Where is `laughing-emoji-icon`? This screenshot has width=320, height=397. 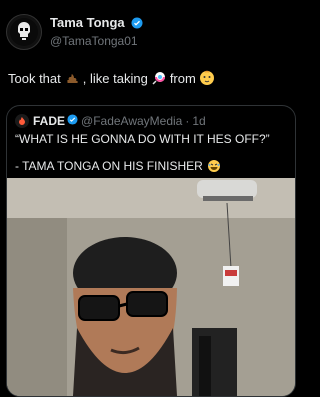
laughing-emoji-icon is located at coordinates (214, 166).